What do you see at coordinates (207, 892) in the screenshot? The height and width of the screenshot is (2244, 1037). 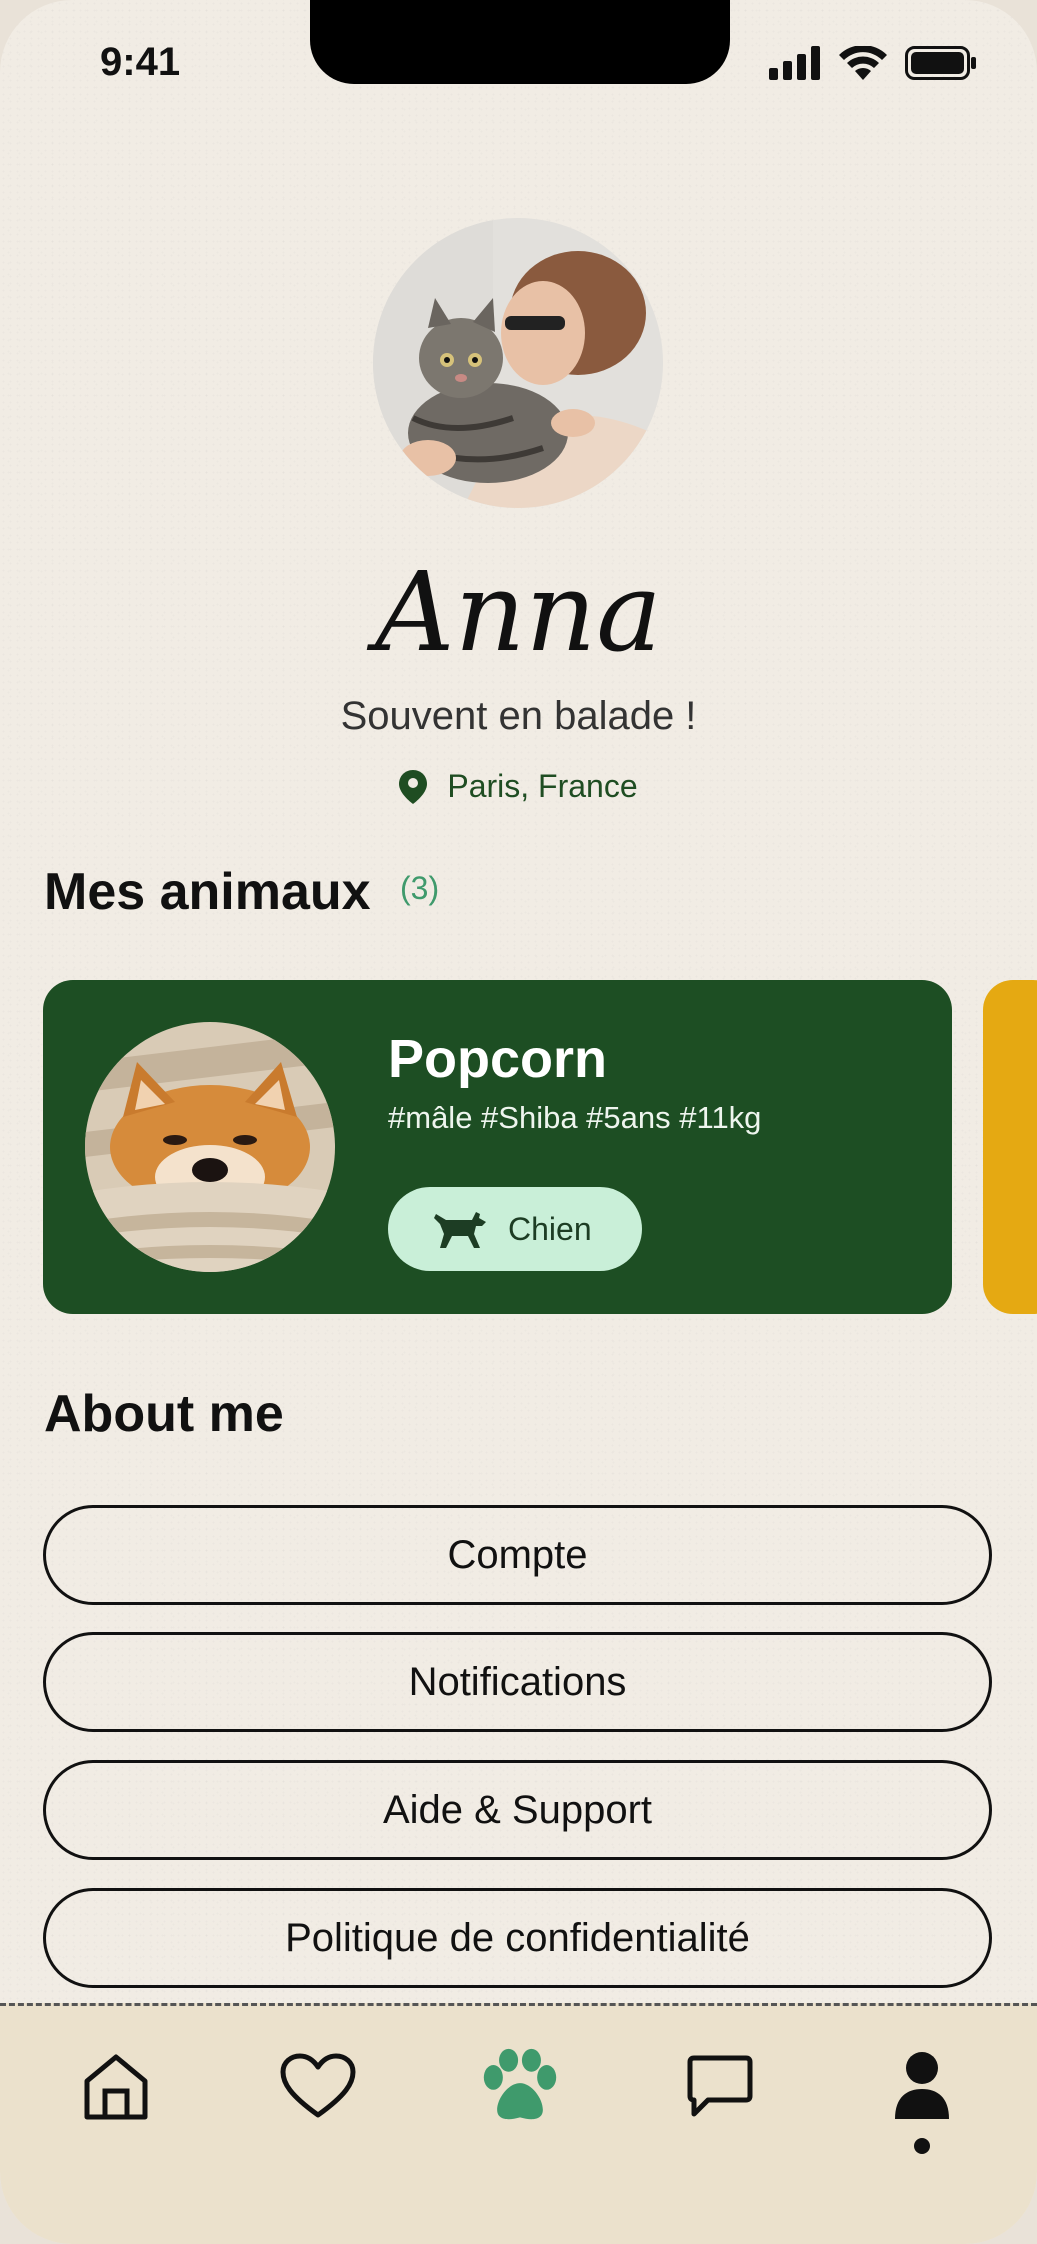 I see `pets-section-title: Mes animaux` at bounding box center [207, 892].